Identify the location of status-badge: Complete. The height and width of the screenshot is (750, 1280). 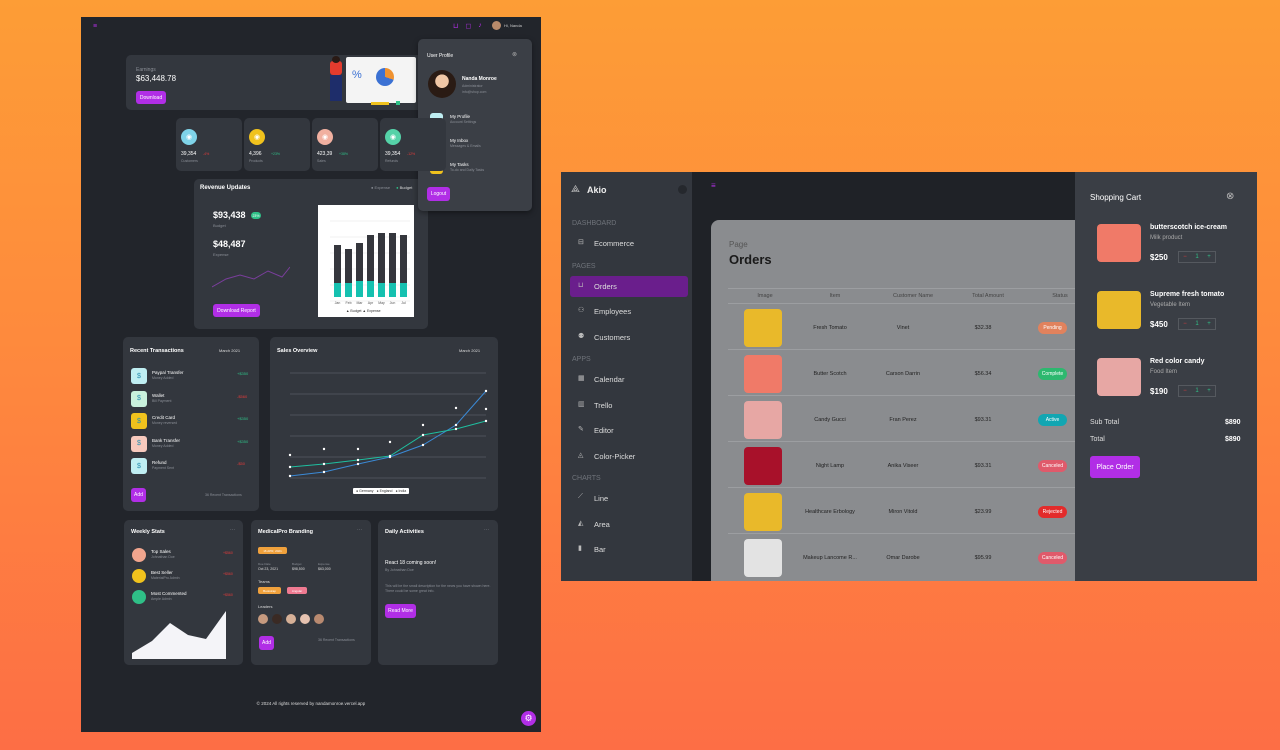
(1052, 374).